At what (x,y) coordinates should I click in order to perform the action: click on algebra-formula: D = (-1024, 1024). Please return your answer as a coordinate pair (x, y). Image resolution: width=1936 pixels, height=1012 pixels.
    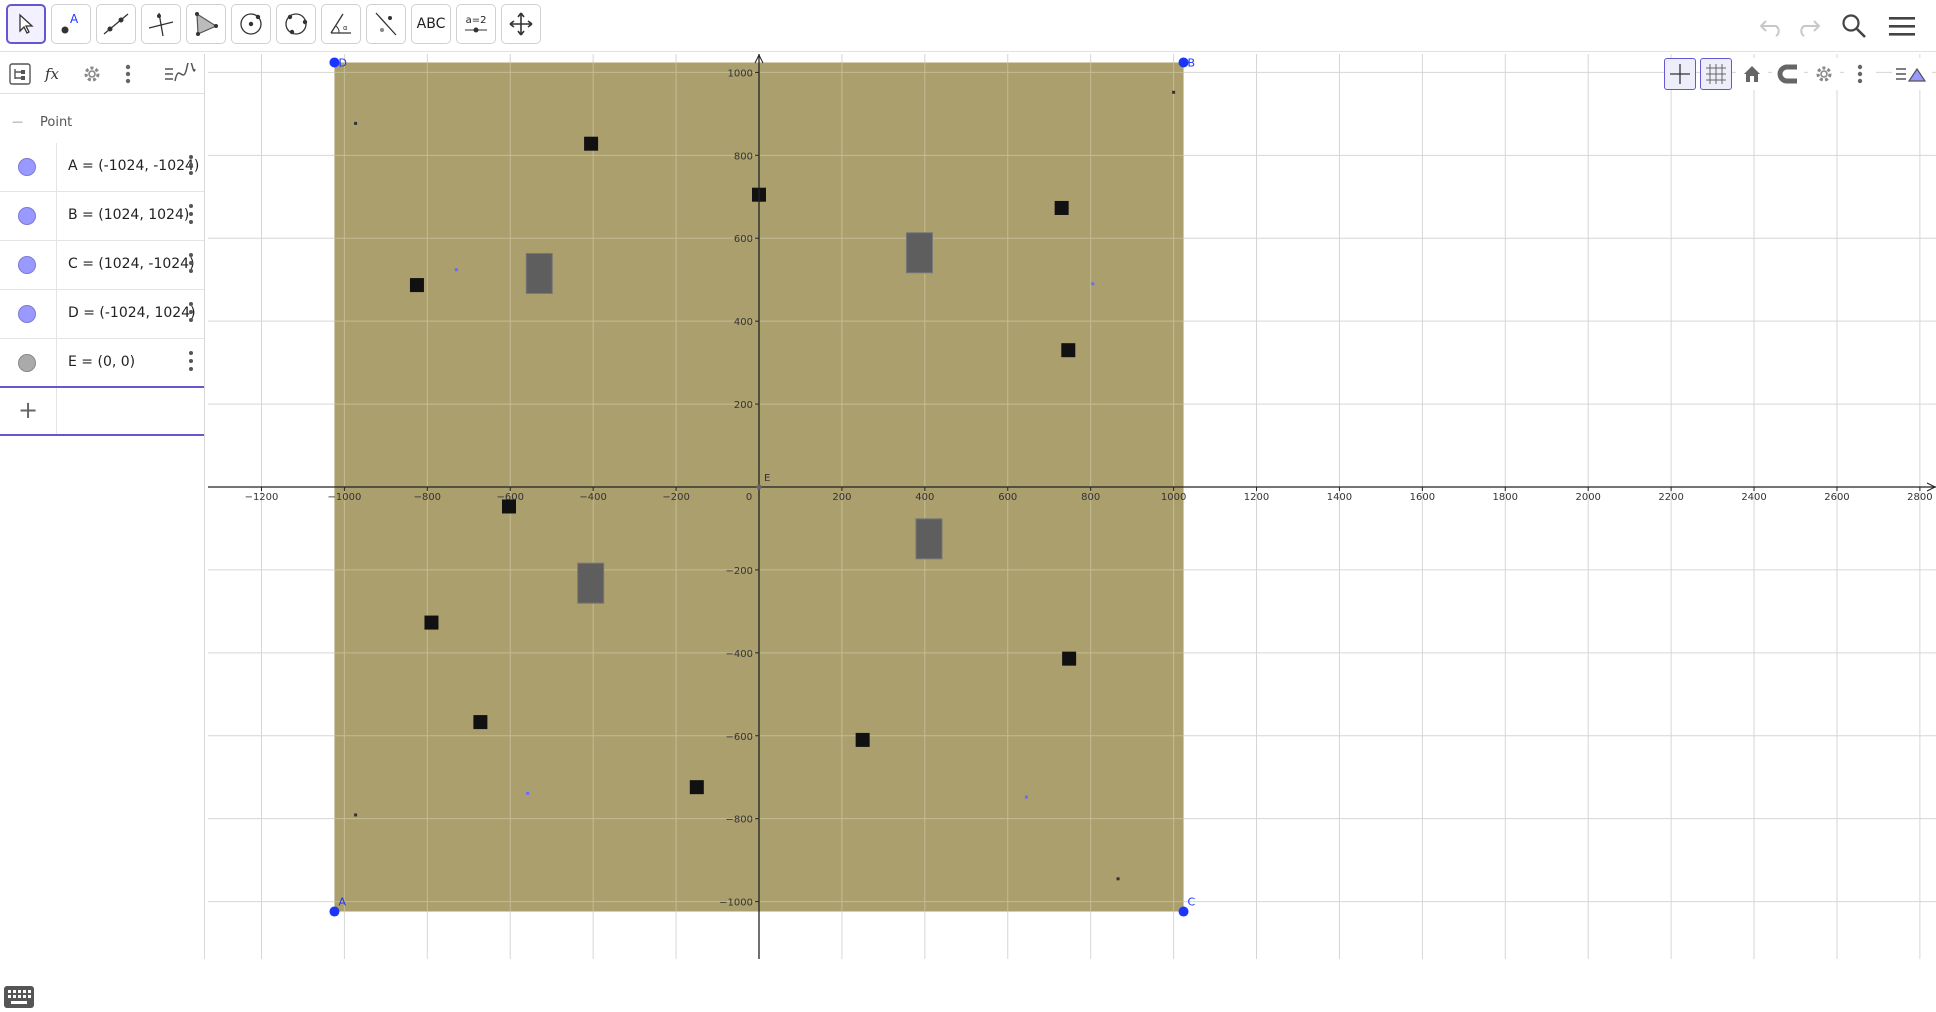
    Looking at the image, I should click on (132, 313).